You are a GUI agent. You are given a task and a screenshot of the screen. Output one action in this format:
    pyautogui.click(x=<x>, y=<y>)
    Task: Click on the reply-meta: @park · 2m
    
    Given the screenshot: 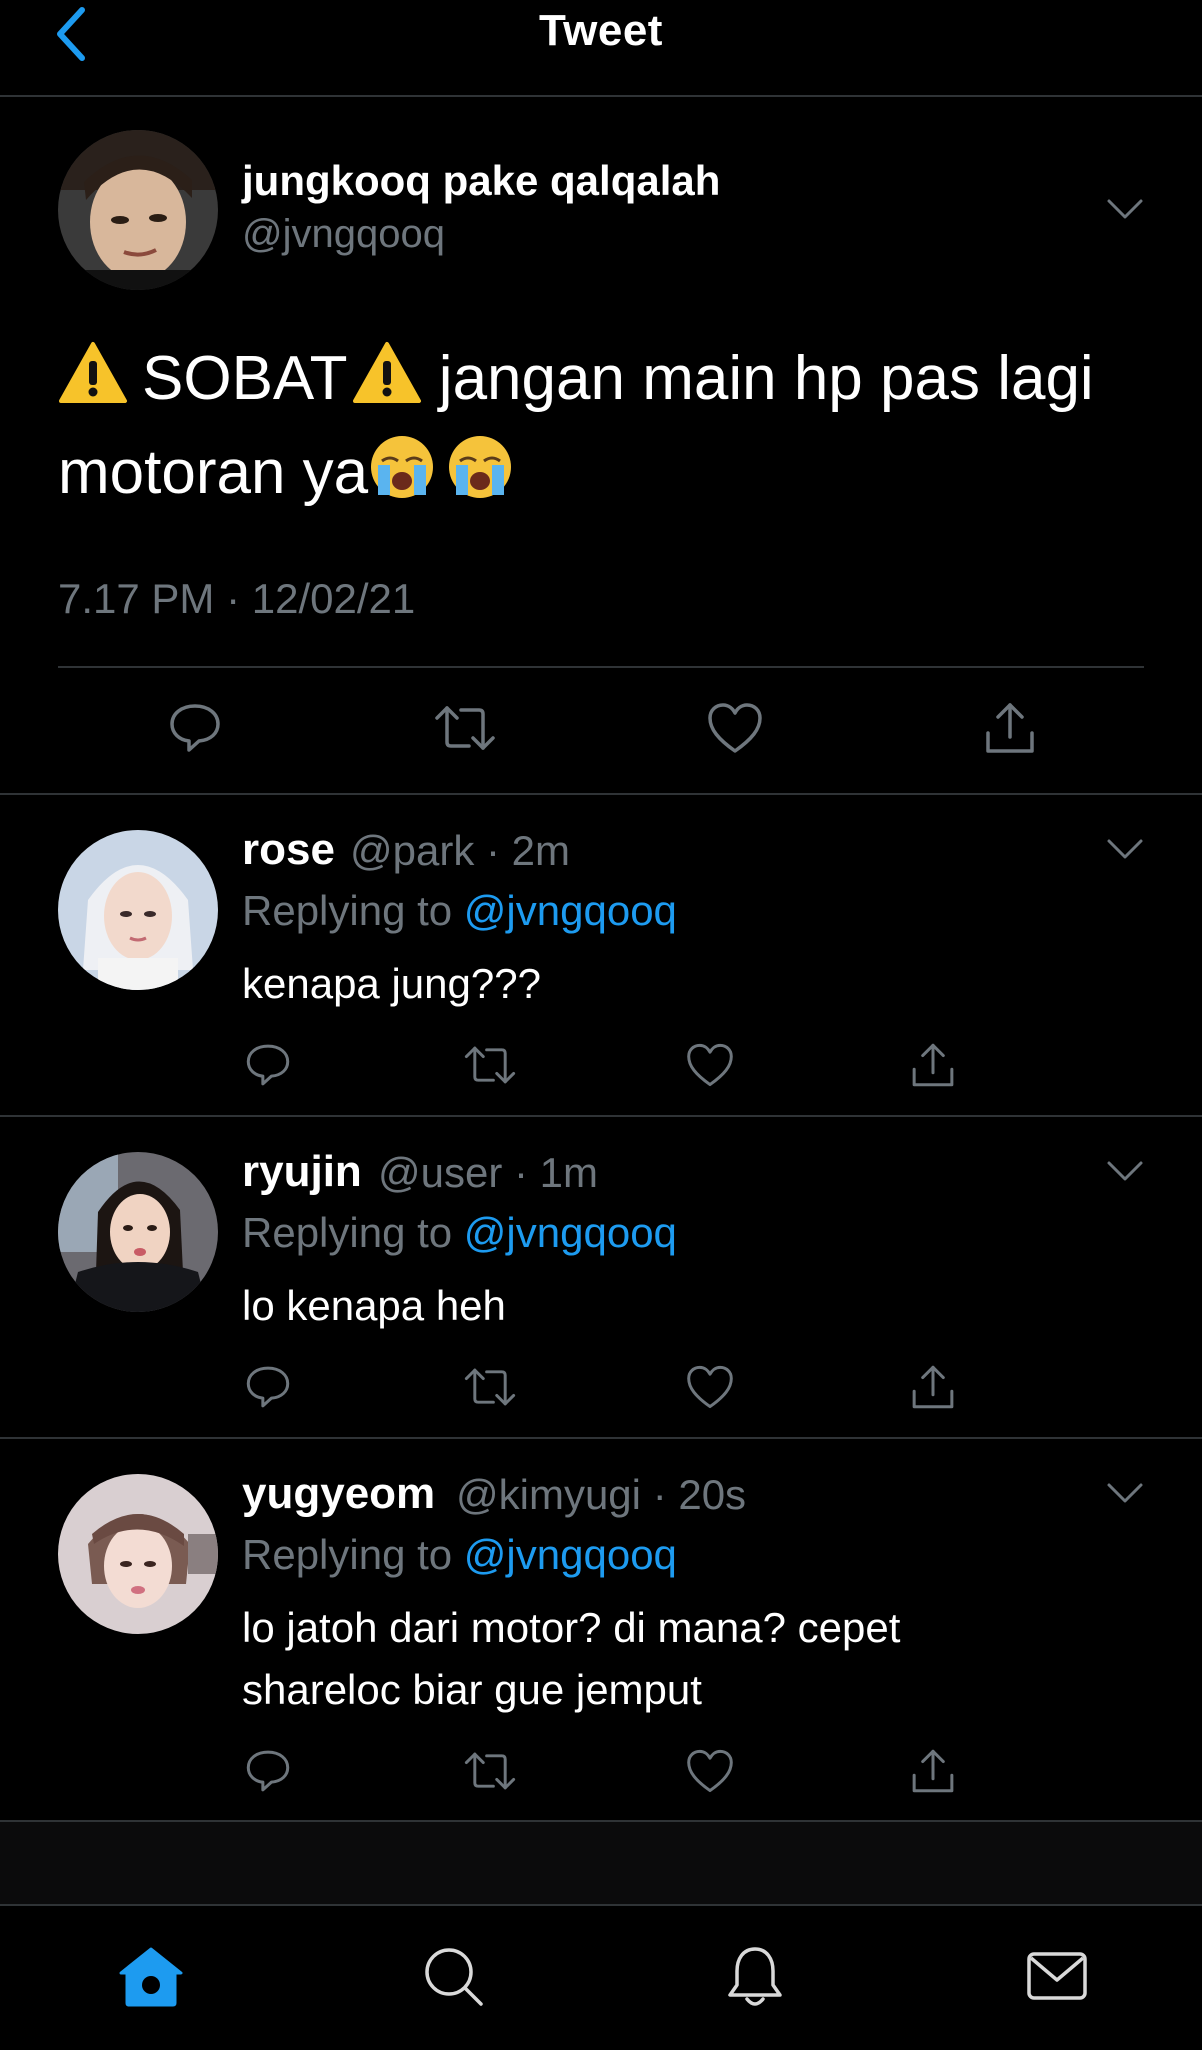 What is the action you would take?
    pyautogui.click(x=460, y=851)
    